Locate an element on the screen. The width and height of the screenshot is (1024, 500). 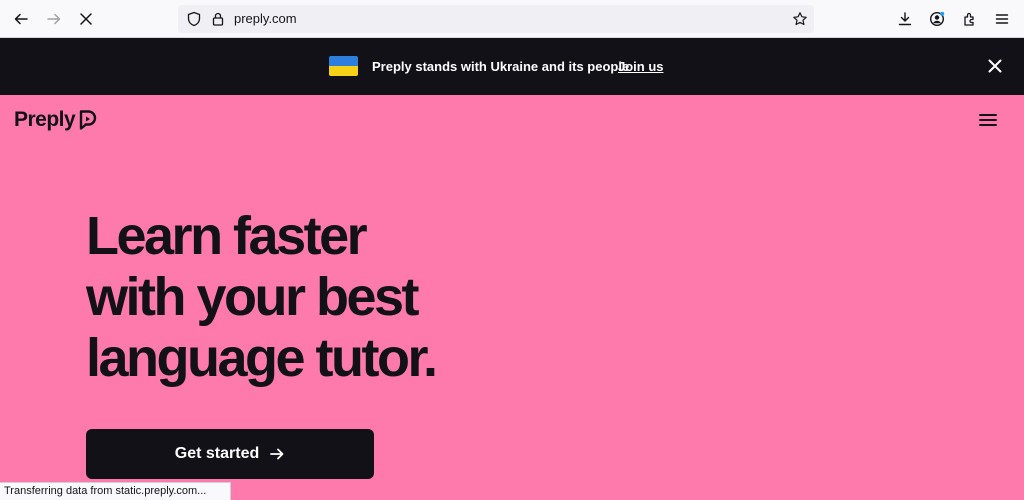
account-icon is located at coordinates (937, 19).